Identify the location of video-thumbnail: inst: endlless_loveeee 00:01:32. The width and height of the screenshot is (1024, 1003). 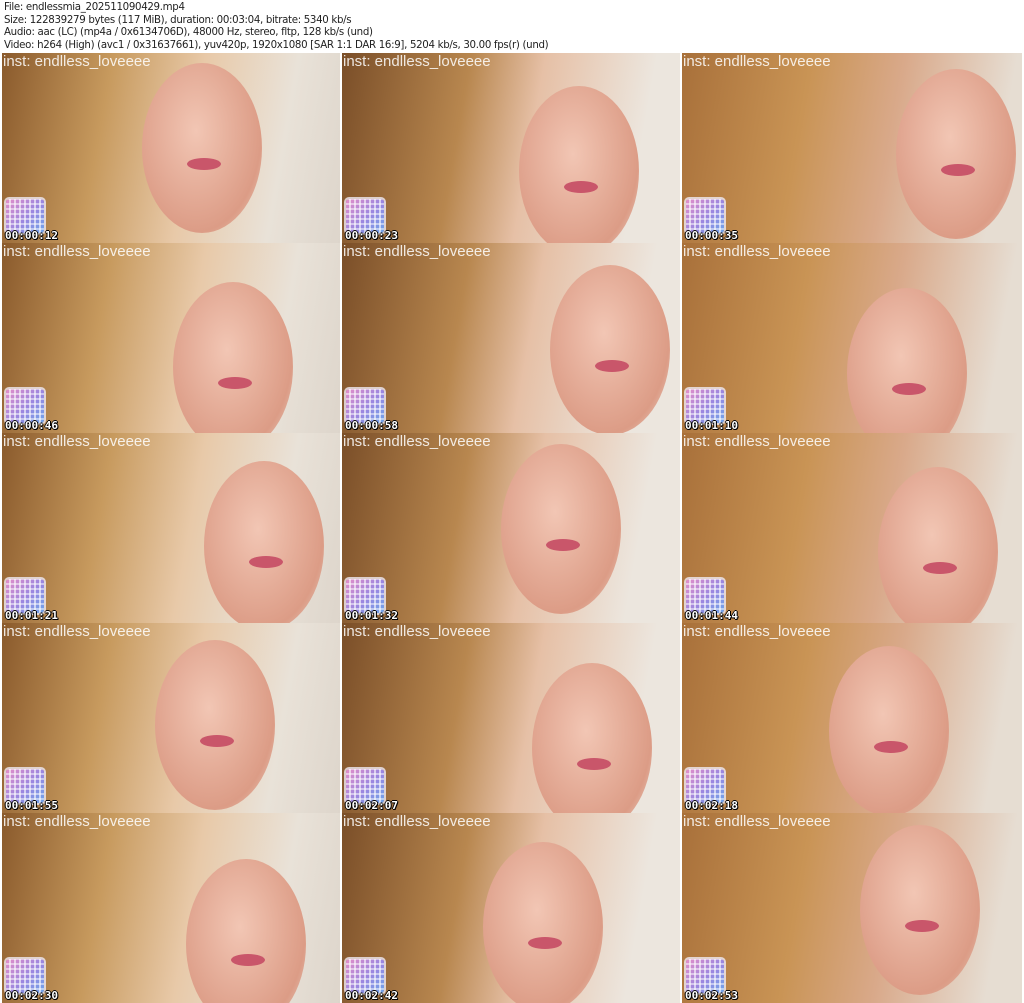
(511, 528).